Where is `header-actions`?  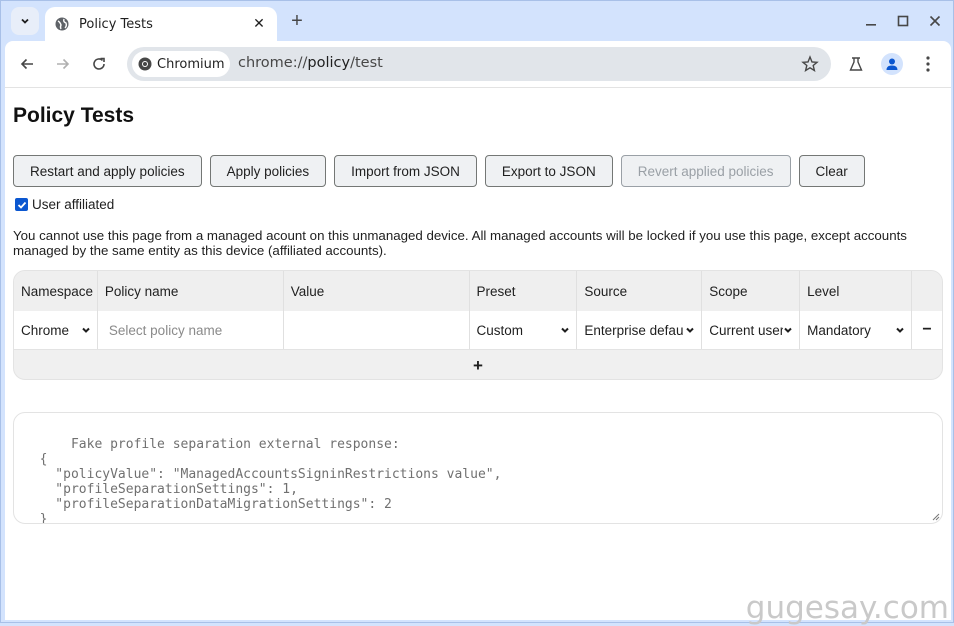
header-actions is located at coordinates (927, 291).